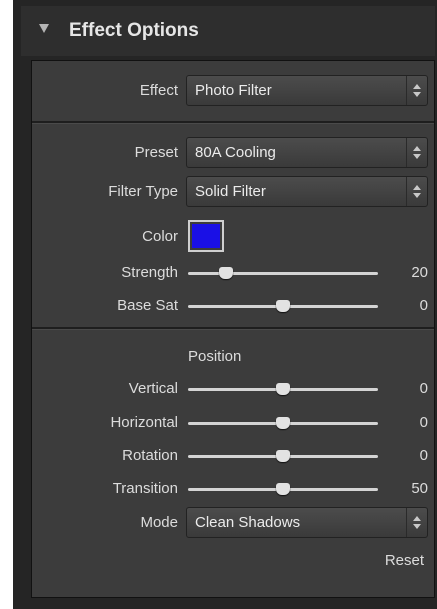 This screenshot has height=609, width=437. What do you see at coordinates (235, 152) in the screenshot?
I see `preset-value: 80A Cooling` at bounding box center [235, 152].